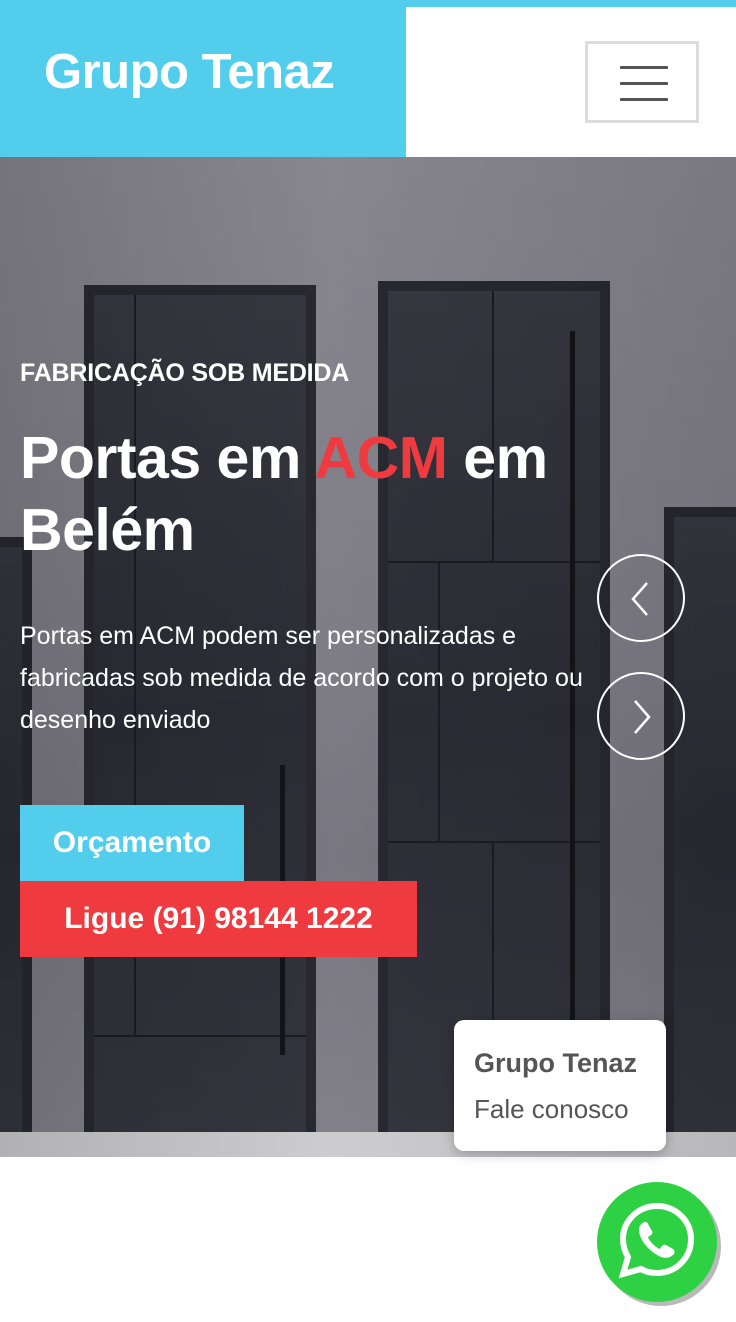 This screenshot has width=736, height=1322. What do you see at coordinates (185, 373) in the screenshot?
I see `hero-eyebrow: FABRICAÇÃO SOB MEDIDA` at bounding box center [185, 373].